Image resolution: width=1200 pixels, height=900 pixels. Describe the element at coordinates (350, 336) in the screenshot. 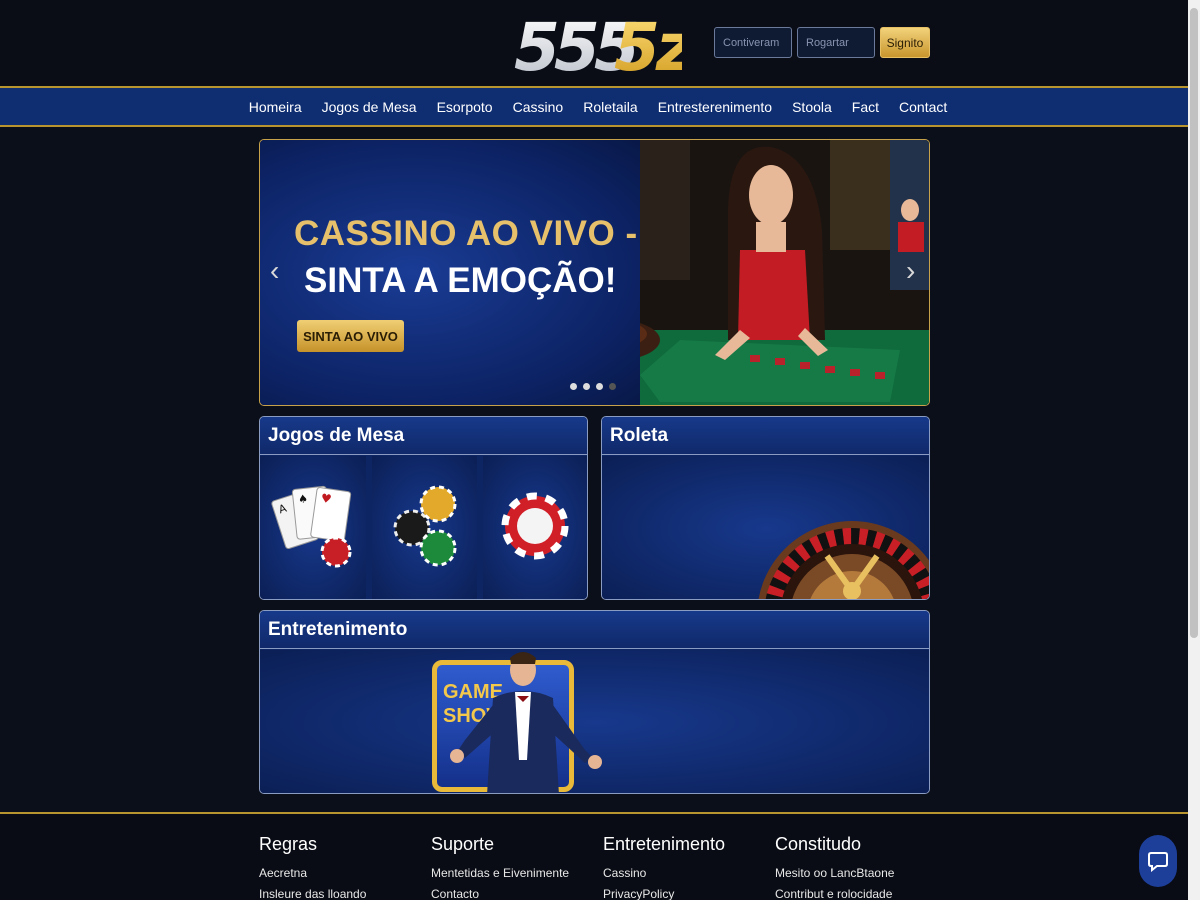

I see `hero-cta-button: SINTA AO VIVO` at that location.